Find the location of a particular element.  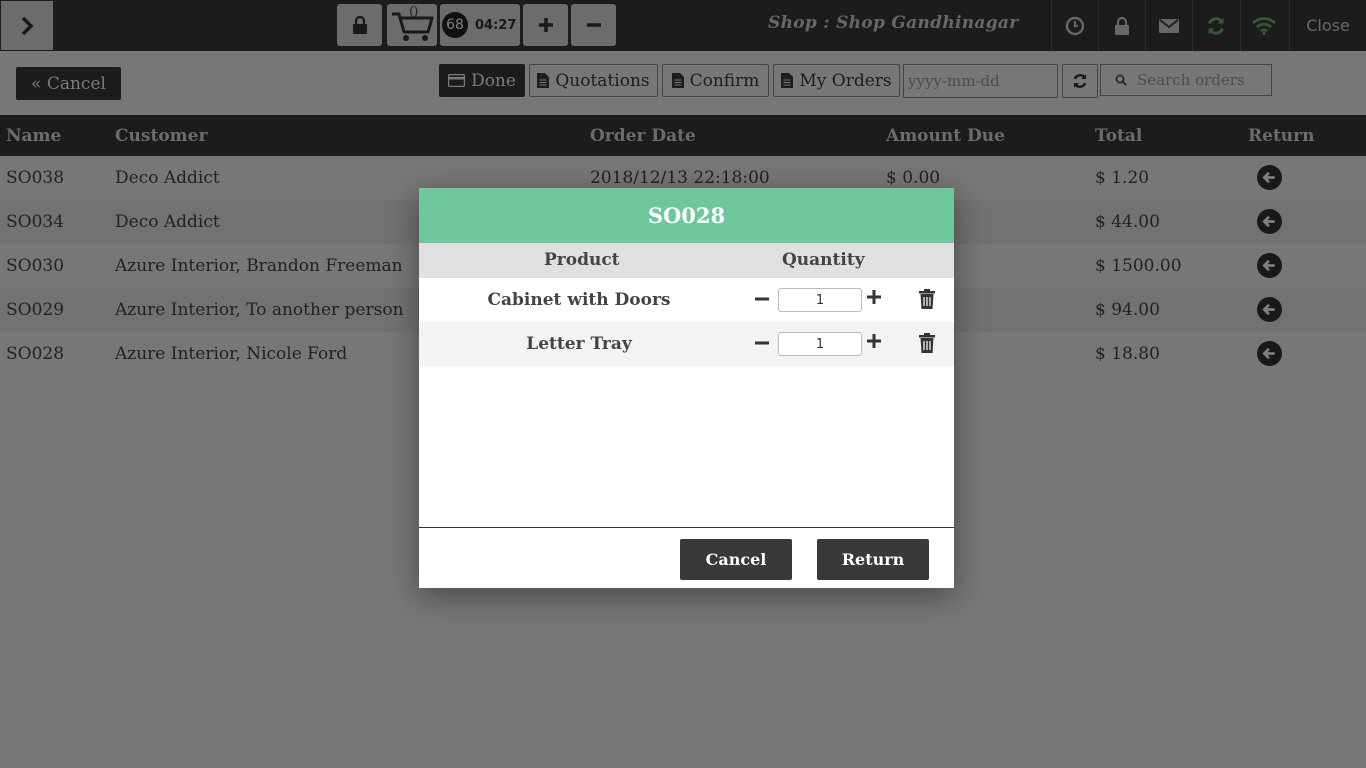

modal-title: SO028 is located at coordinates (686, 215).